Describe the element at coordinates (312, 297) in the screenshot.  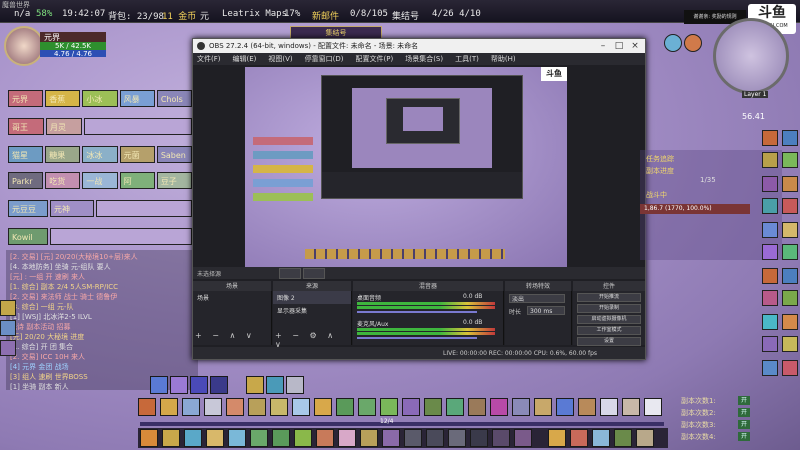
I see `source-item: 图像 2` at that location.